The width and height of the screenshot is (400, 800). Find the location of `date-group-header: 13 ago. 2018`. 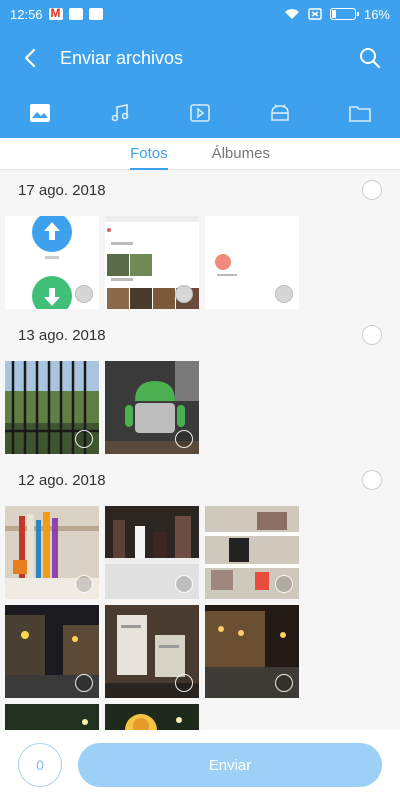

date-group-header: 13 ago. 2018 is located at coordinates (200, 335).